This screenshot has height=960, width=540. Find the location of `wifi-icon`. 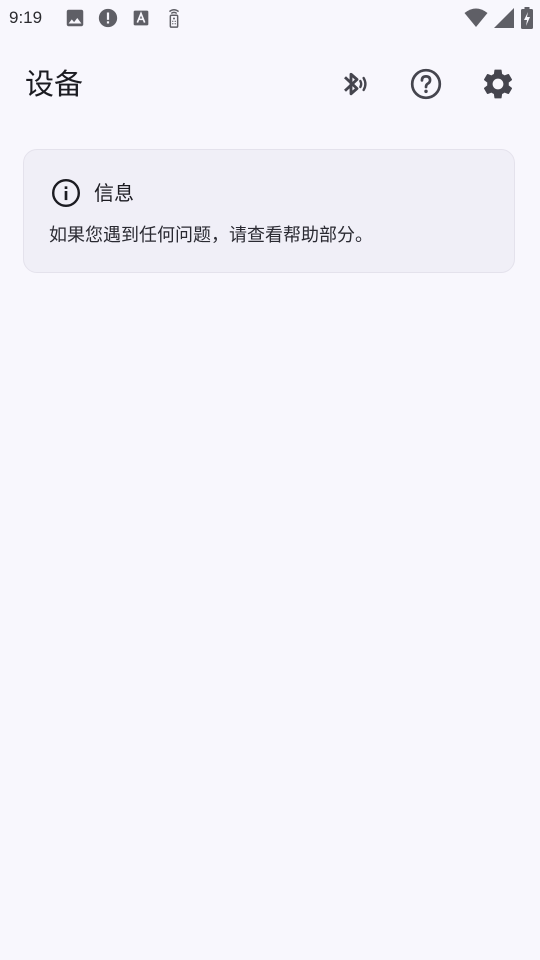

wifi-icon is located at coordinates (476, 17).